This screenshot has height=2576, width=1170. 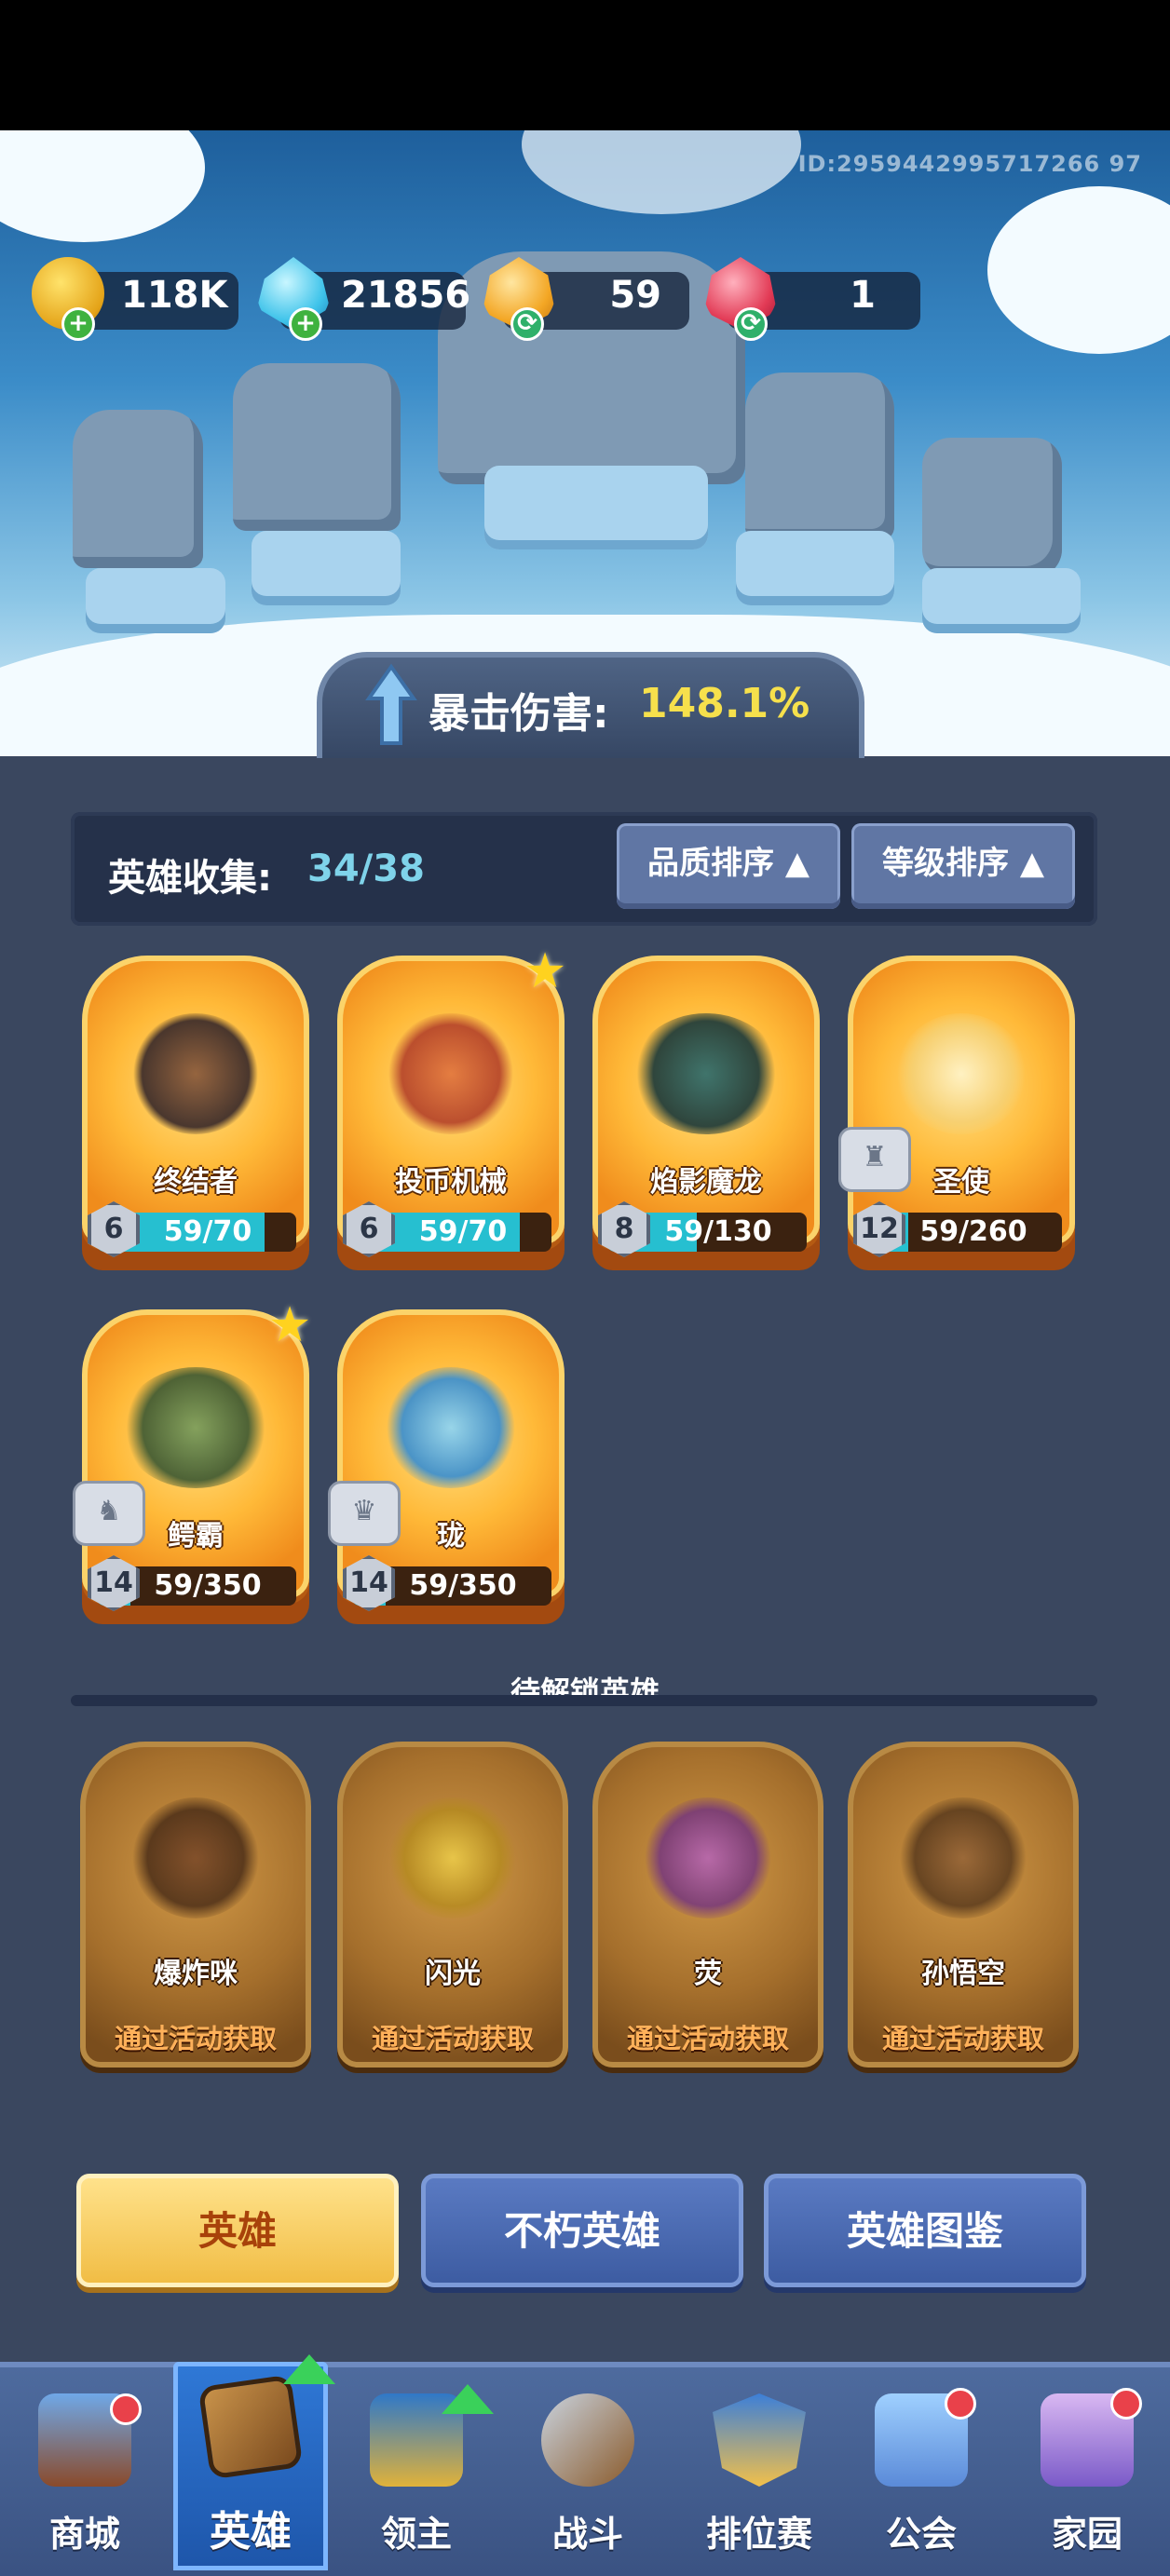 What do you see at coordinates (945, 863) in the screenshot?
I see `sort-level-label: 等级排序` at bounding box center [945, 863].